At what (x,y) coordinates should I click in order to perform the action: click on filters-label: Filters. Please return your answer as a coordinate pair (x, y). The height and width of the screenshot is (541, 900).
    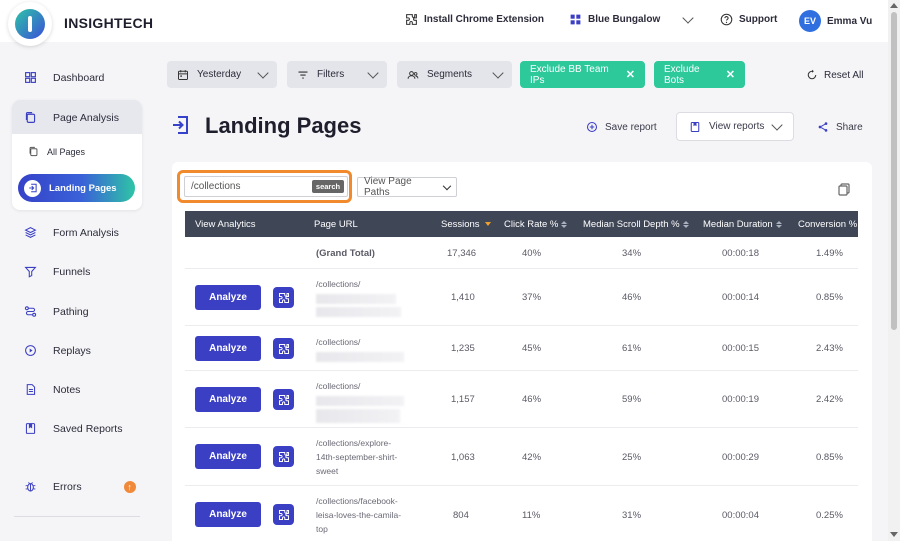
    Looking at the image, I should click on (331, 74).